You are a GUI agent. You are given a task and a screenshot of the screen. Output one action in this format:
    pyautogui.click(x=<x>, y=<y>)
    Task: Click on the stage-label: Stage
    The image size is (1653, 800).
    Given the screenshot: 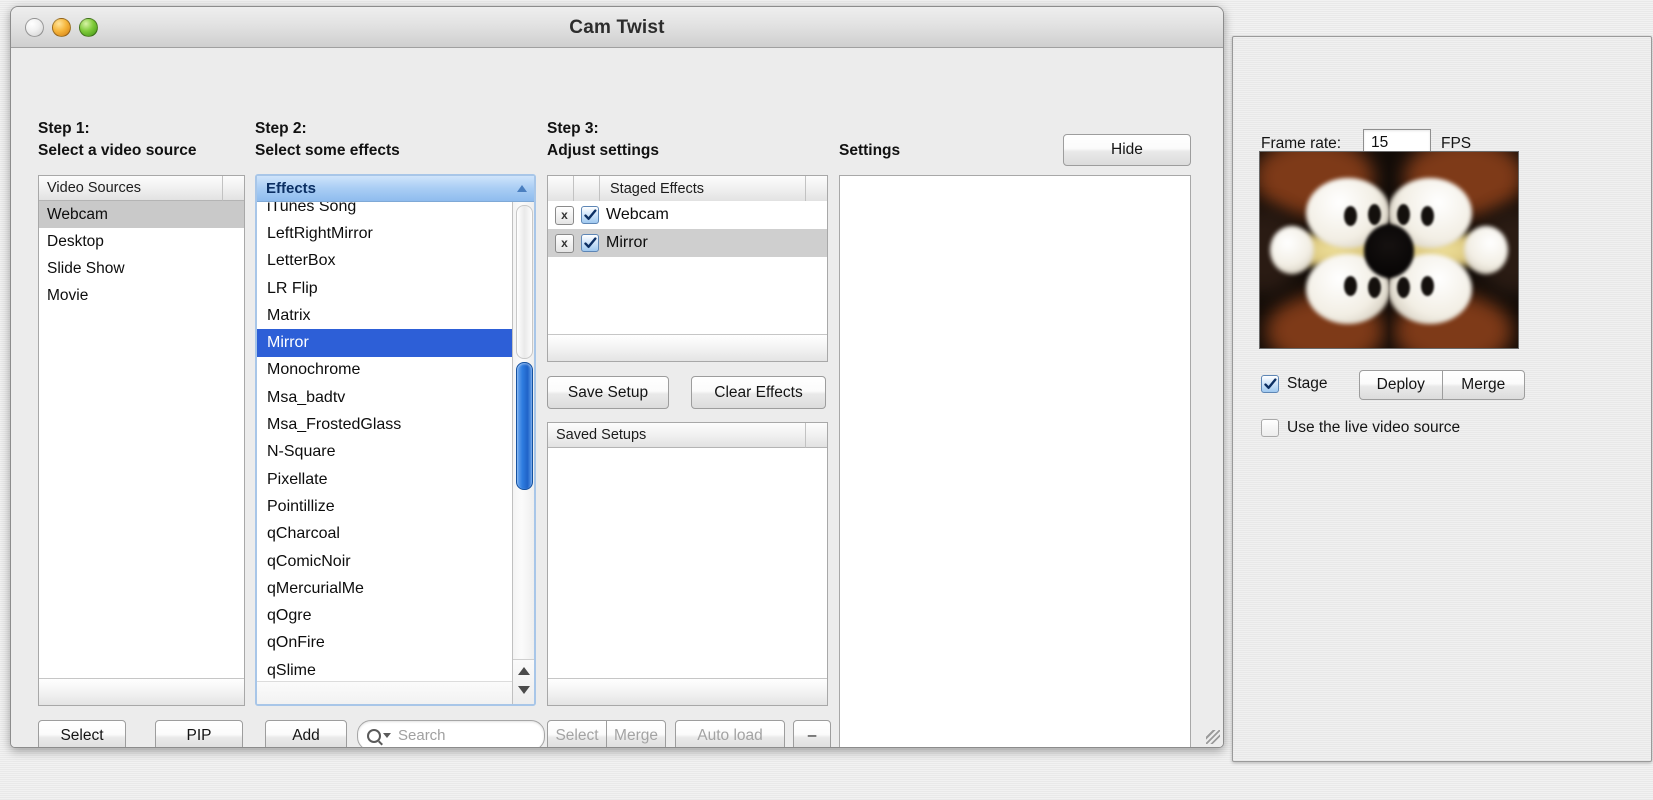 What is the action you would take?
    pyautogui.click(x=1307, y=383)
    